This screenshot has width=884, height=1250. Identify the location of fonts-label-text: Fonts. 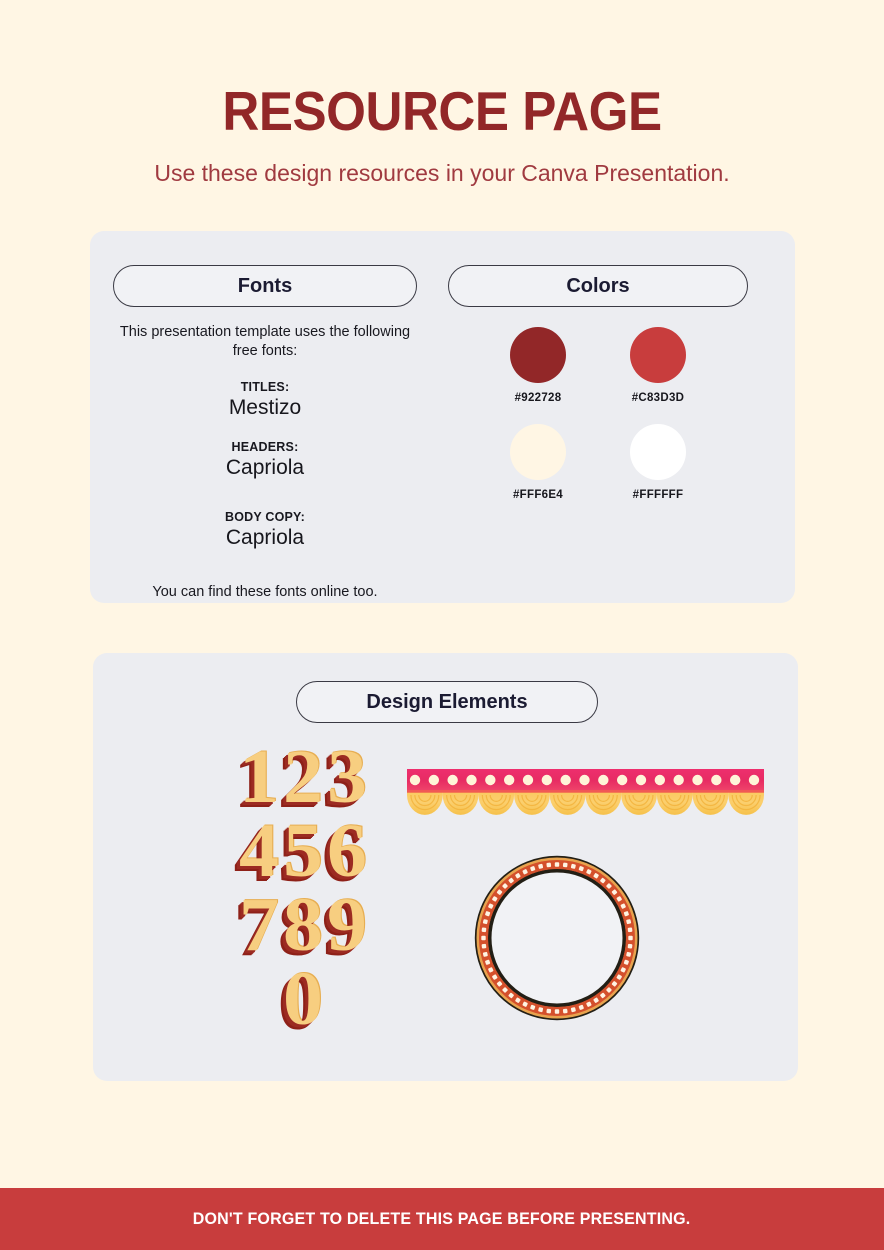
(265, 285).